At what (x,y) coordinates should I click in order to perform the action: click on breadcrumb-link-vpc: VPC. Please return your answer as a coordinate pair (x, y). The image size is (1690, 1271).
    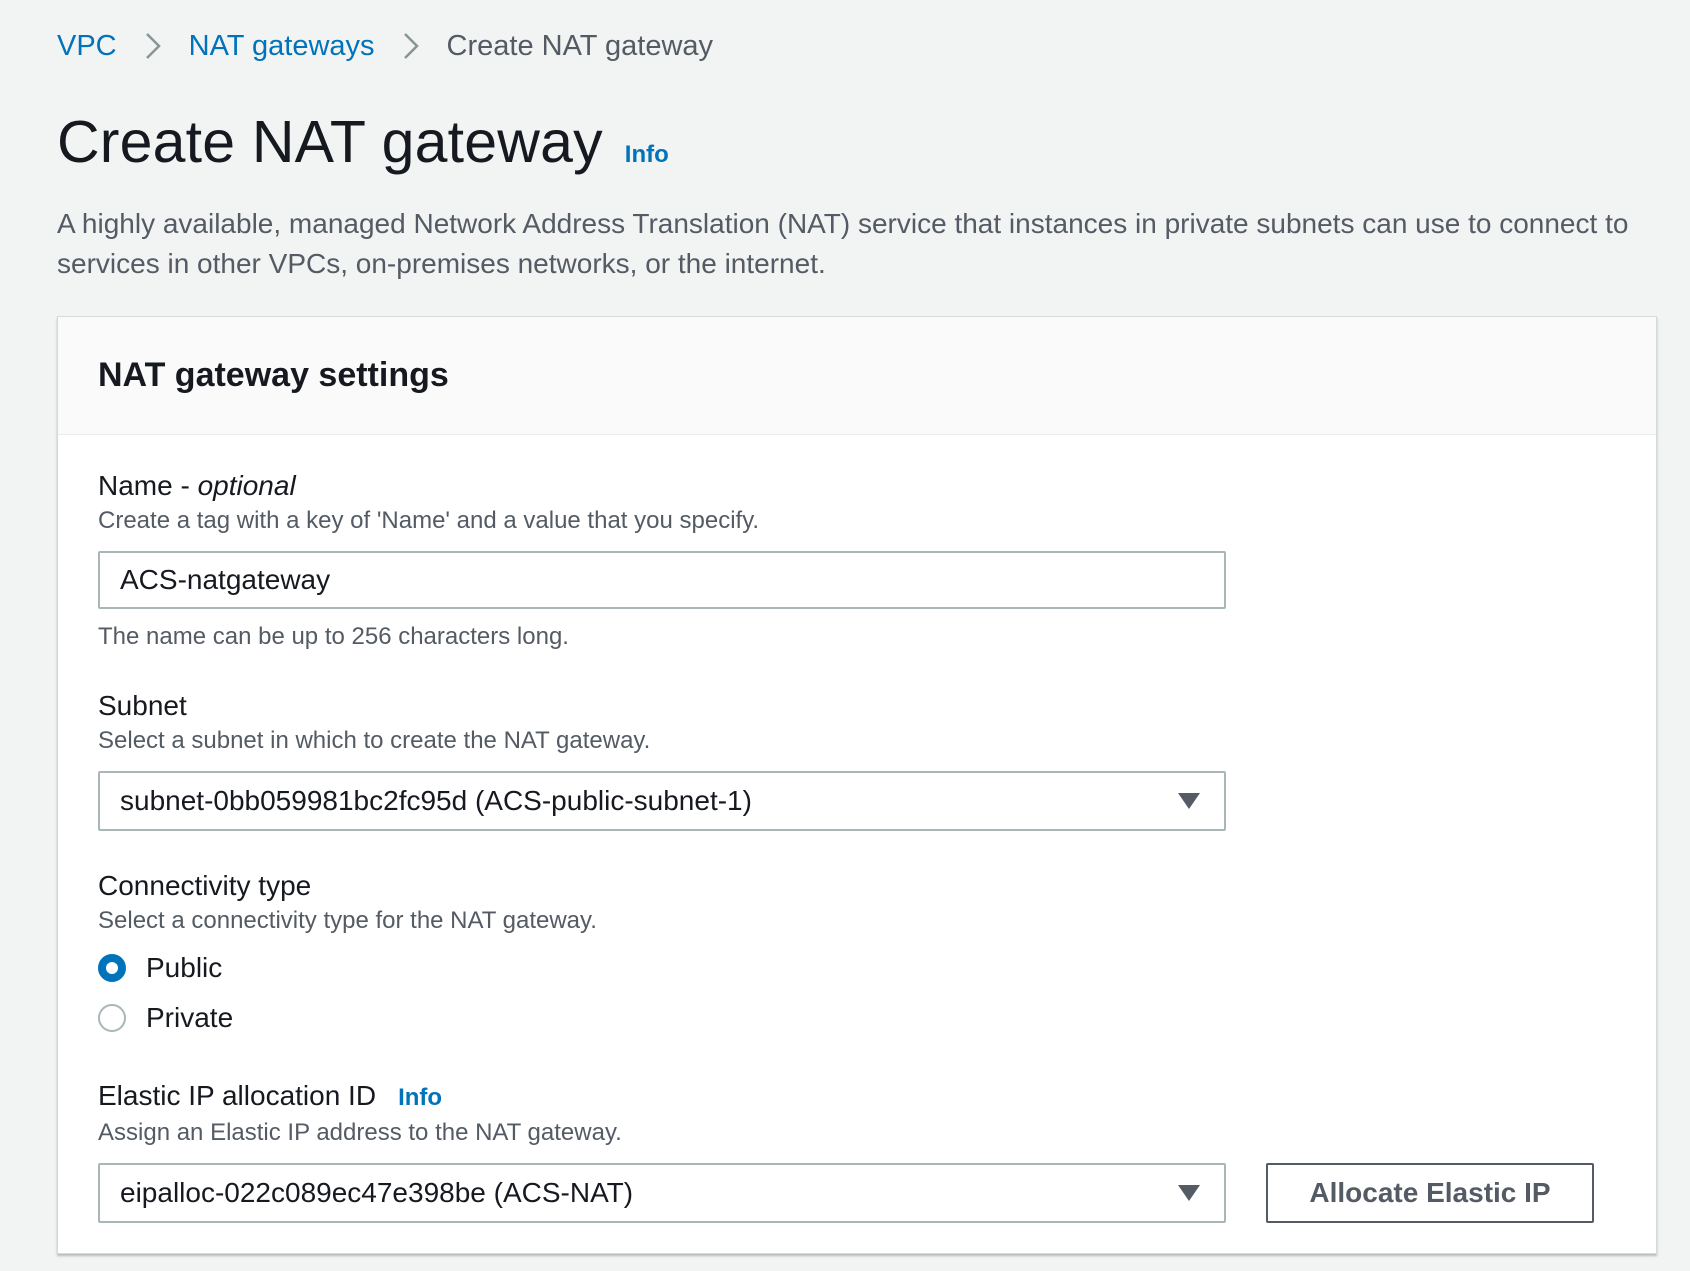
    Looking at the image, I should click on (87, 46).